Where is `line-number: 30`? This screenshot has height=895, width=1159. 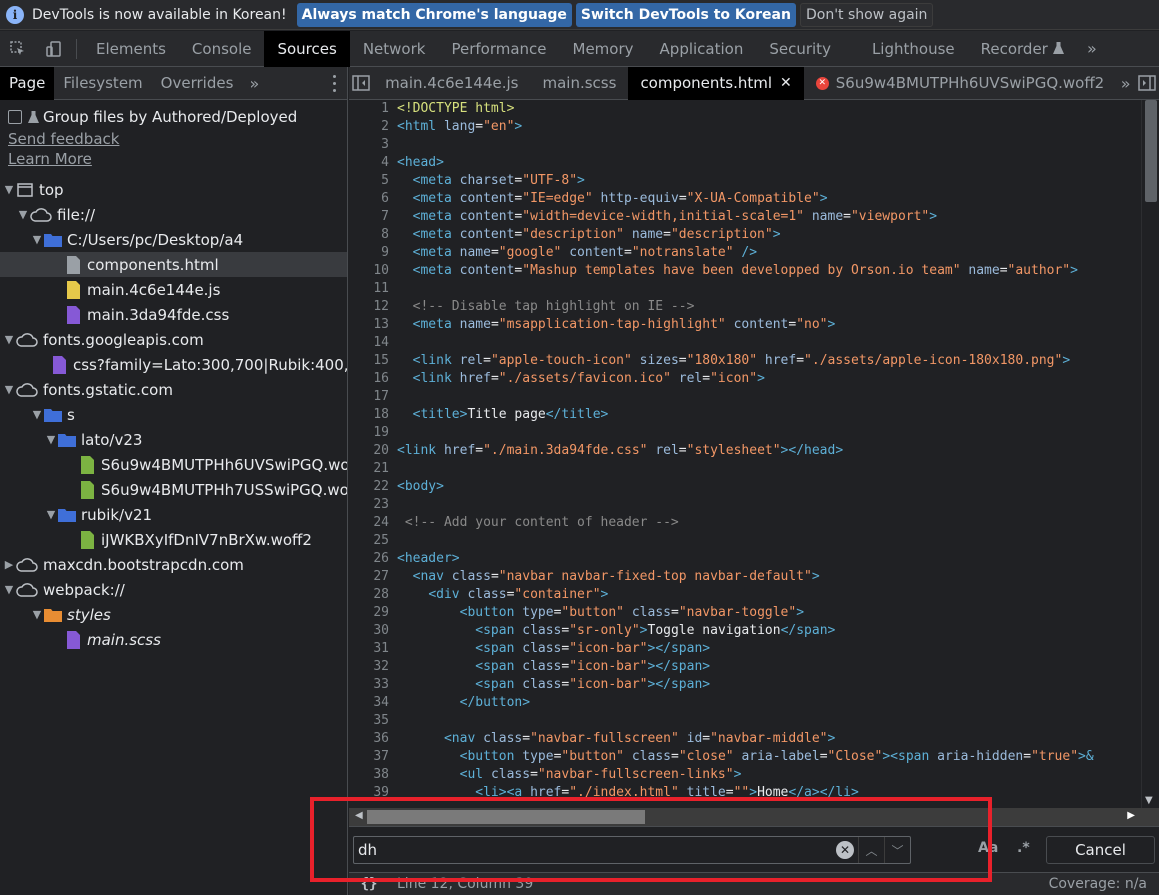 line-number: 30 is located at coordinates (373, 631).